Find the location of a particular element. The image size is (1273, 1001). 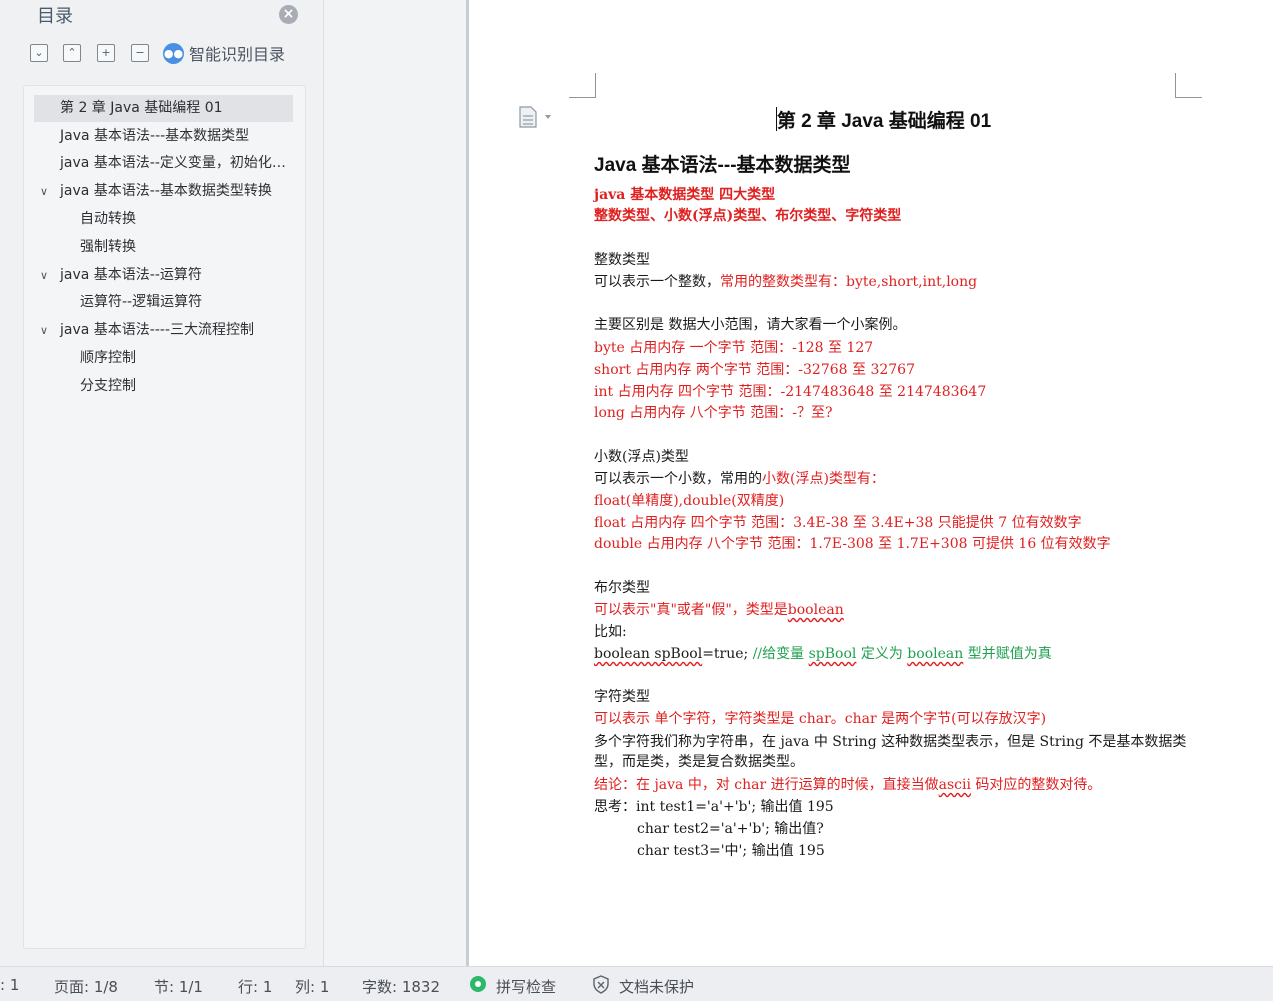

toc-item: 自动转换 is located at coordinates (163, 219).